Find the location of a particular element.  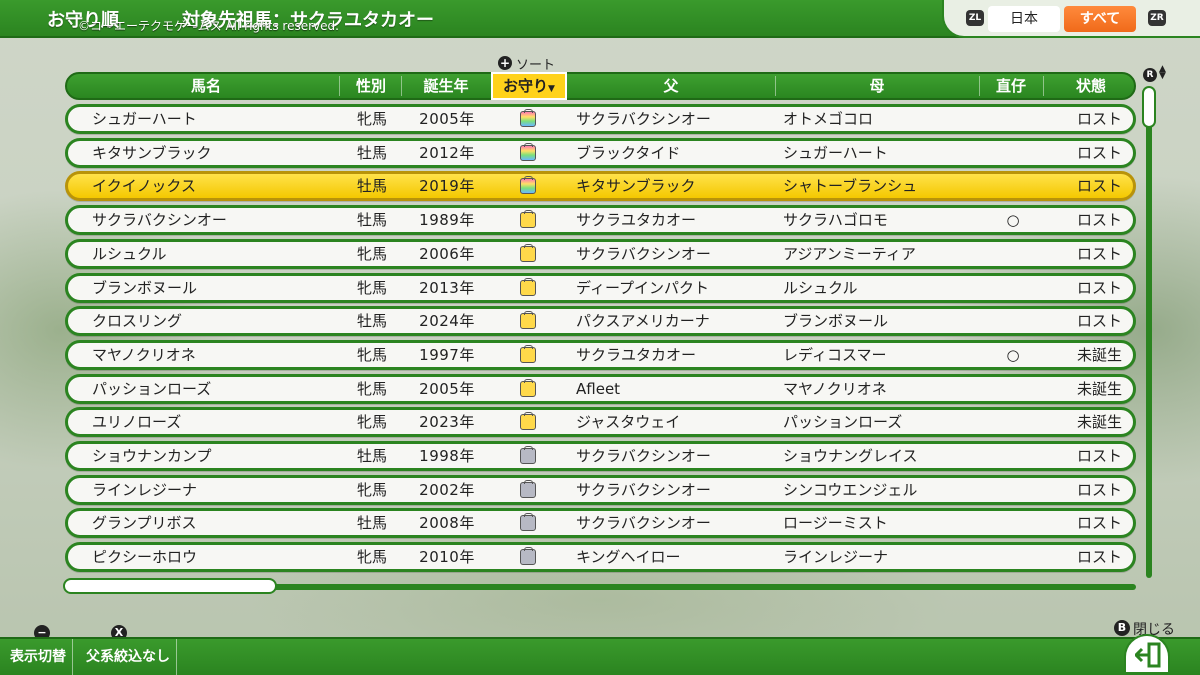

vertical-scrollbar is located at coordinates (1149, 334).